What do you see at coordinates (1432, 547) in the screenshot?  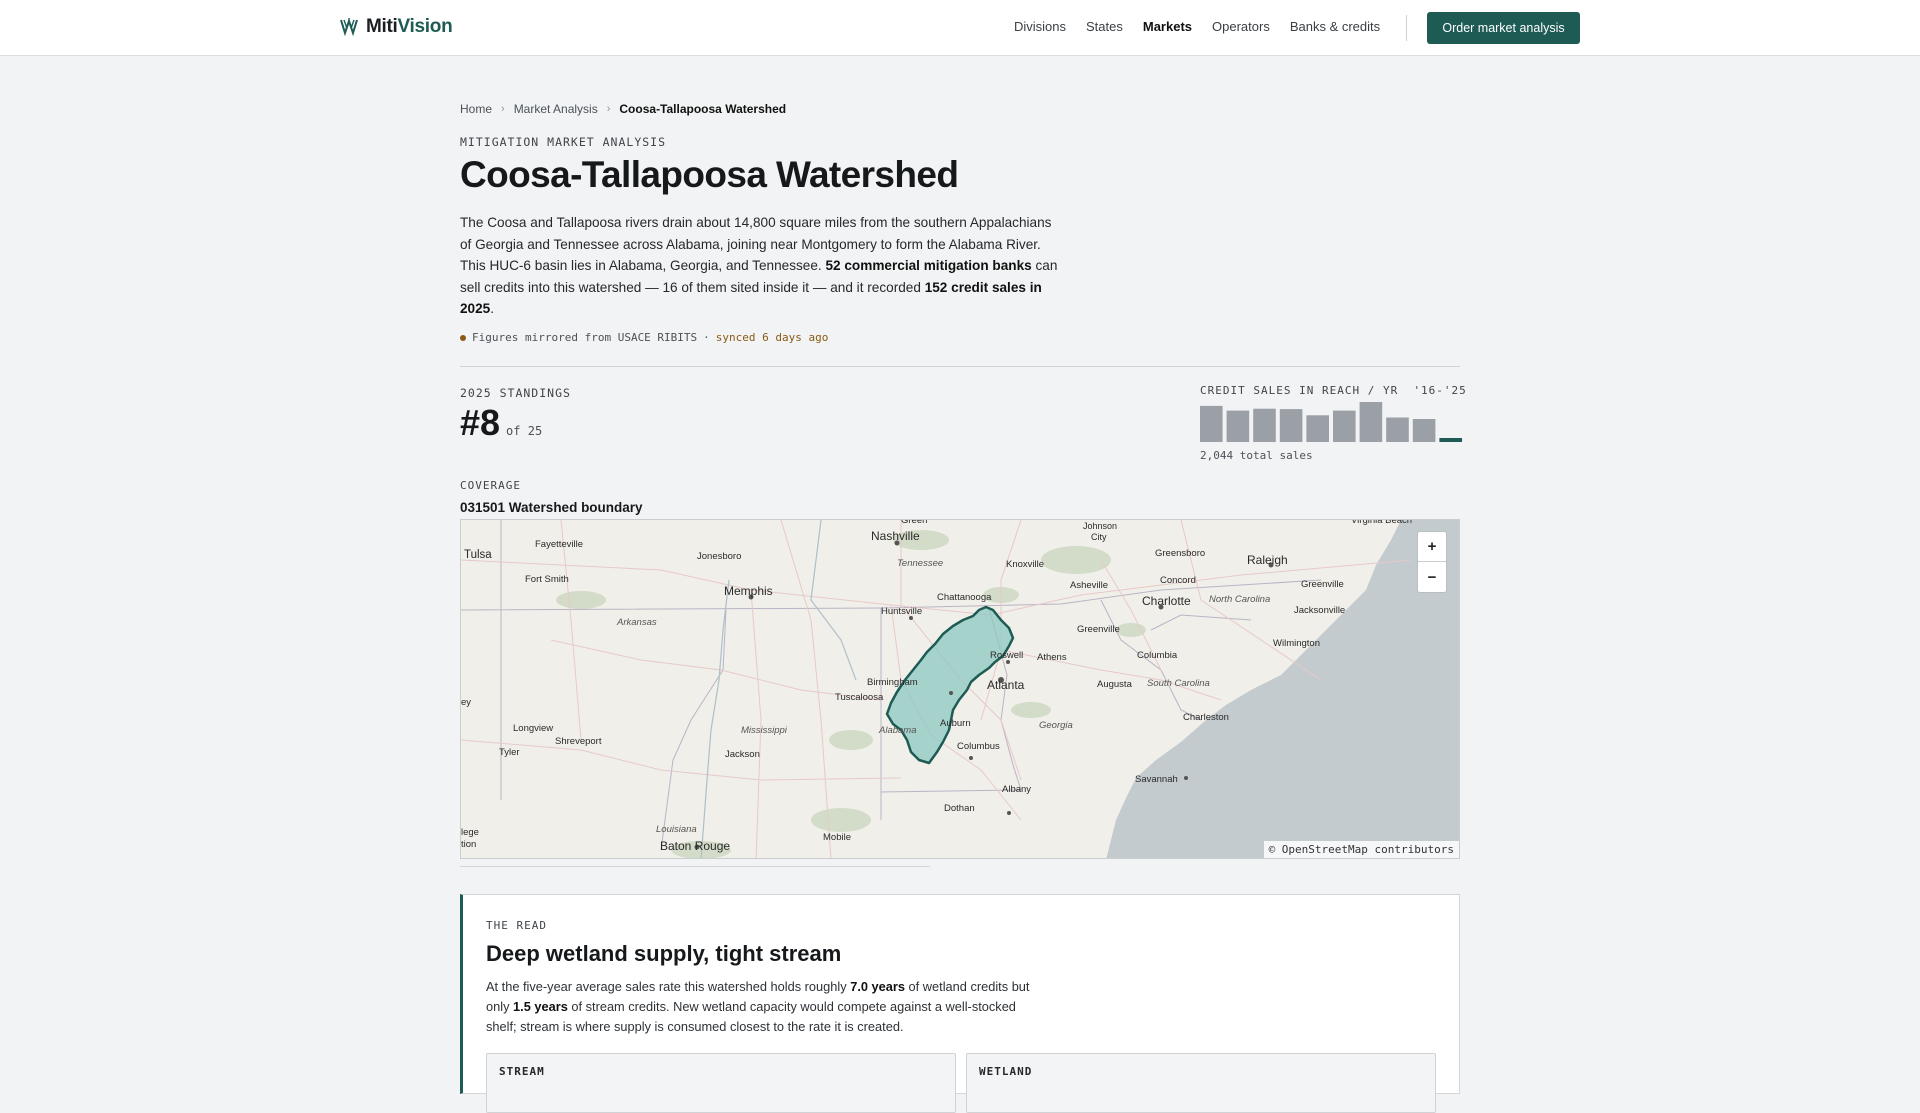 I see `zoom-in-button: +` at bounding box center [1432, 547].